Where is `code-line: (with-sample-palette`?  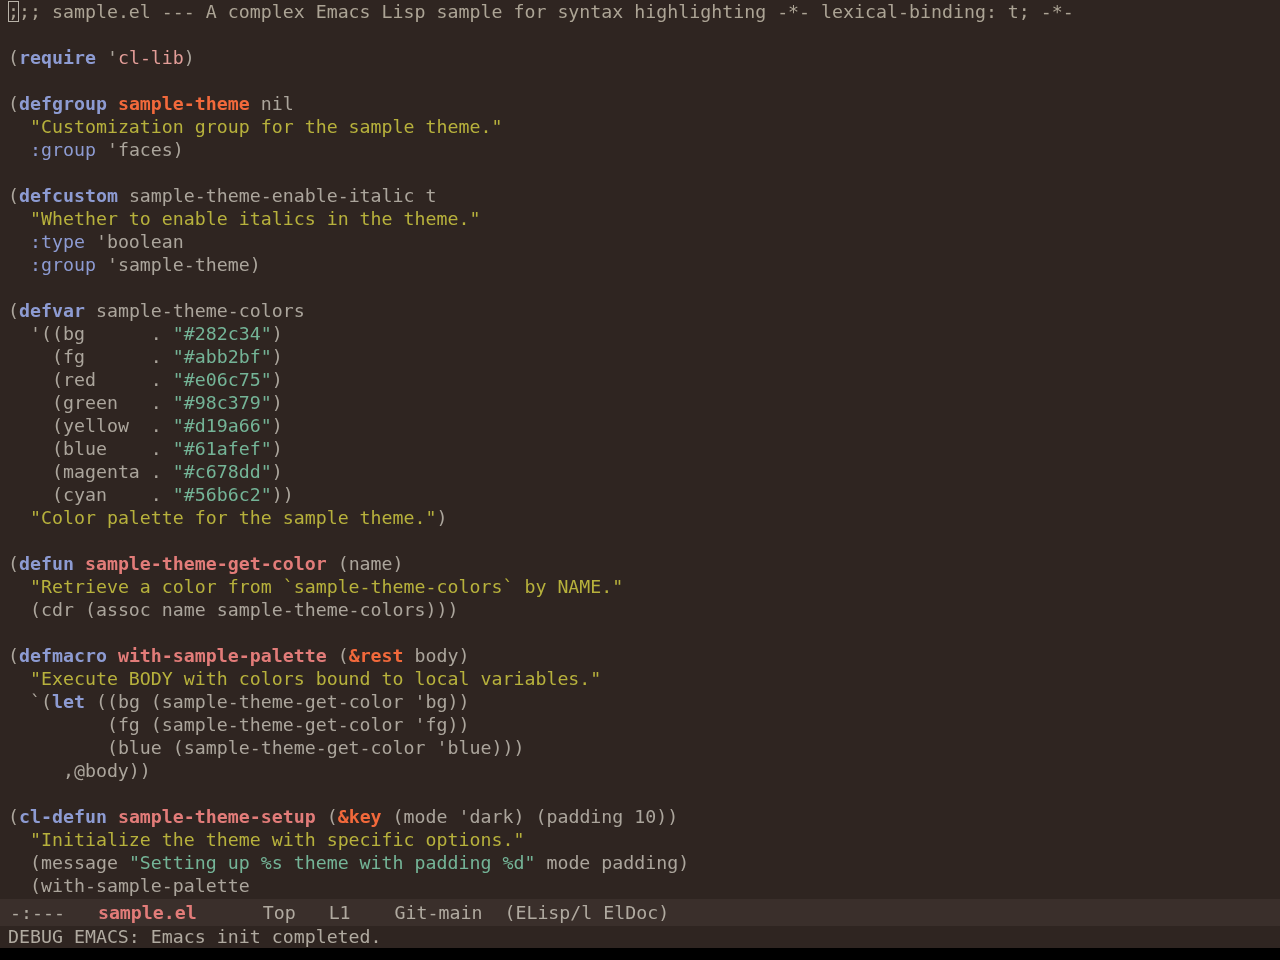
code-line: (with-sample-palette is located at coordinates (140, 885).